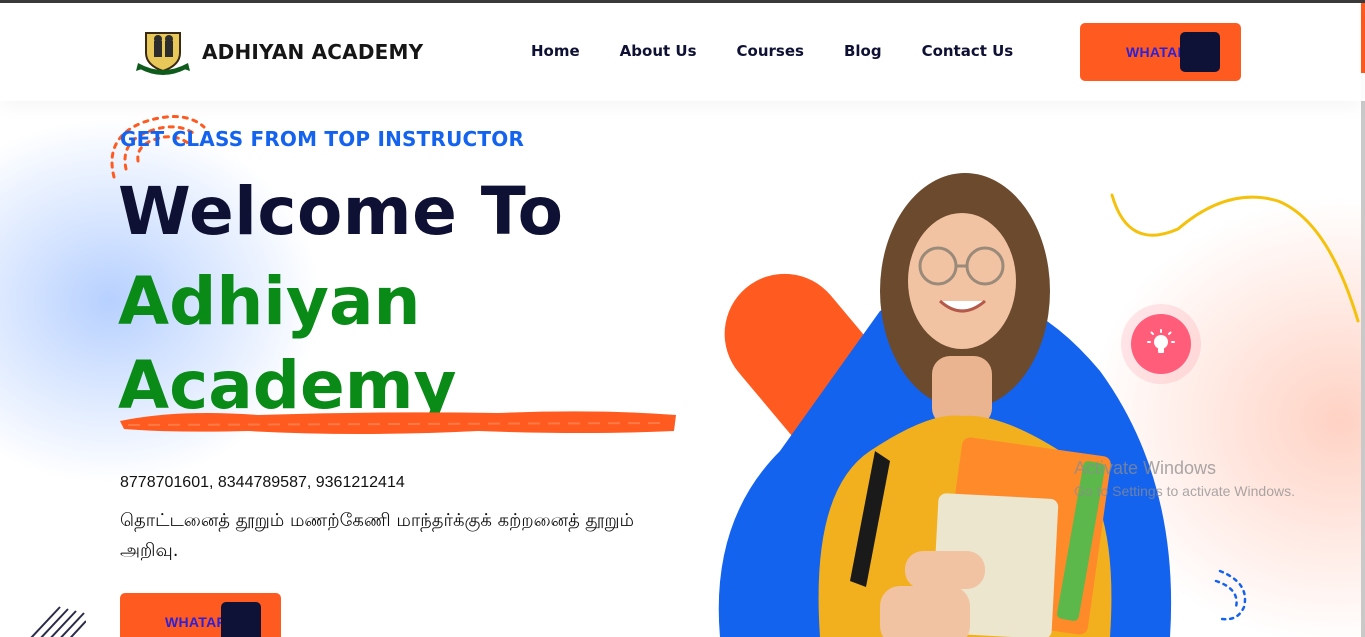 This screenshot has height=637, width=1365. Describe the element at coordinates (1235, 258) in the screenshot. I see `squiggle-line-decoration` at that location.